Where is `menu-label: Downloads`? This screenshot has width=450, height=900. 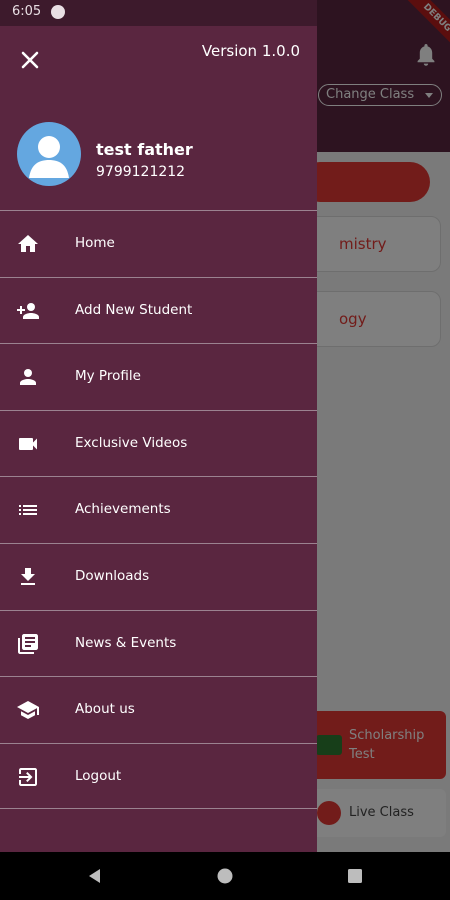 menu-label: Downloads is located at coordinates (112, 575).